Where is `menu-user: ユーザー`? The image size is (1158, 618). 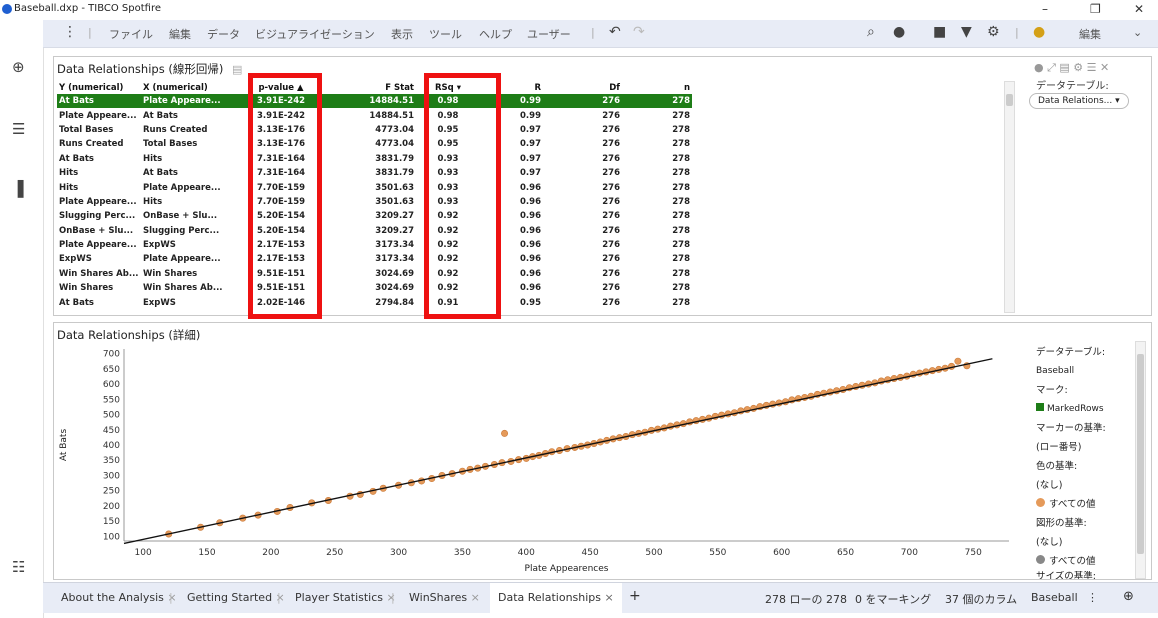
menu-user: ユーザー is located at coordinates (549, 34).